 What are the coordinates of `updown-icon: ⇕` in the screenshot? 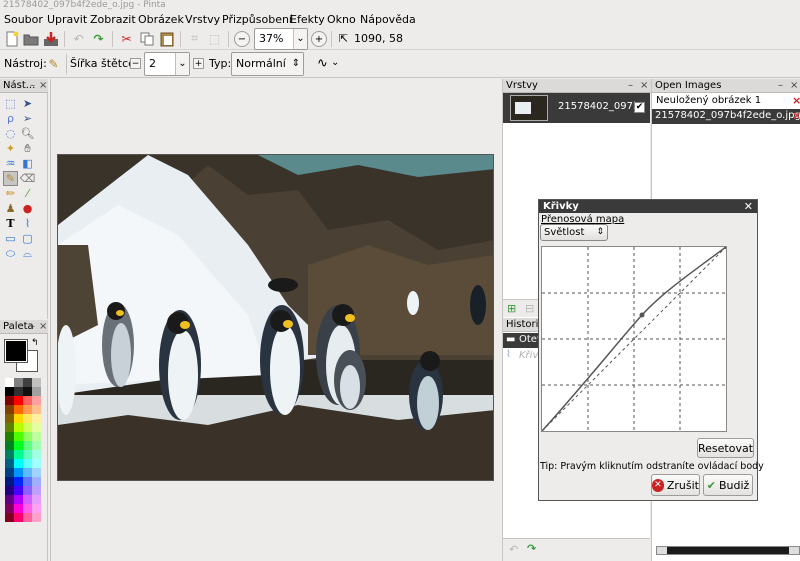 It's located at (296, 64).